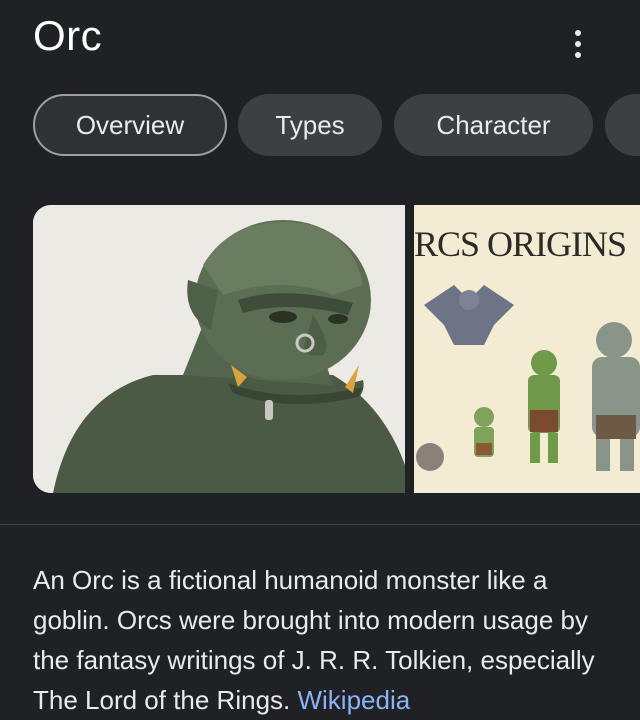 The height and width of the screenshot is (720, 640). What do you see at coordinates (622, 125) in the screenshot?
I see `tab-more` at bounding box center [622, 125].